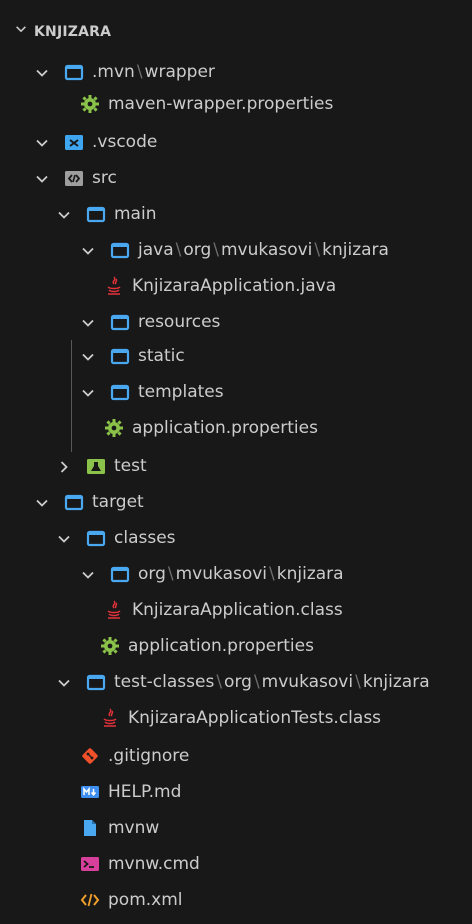  Describe the element at coordinates (64, 467) in the screenshot. I see `chevron-right-icon` at that location.